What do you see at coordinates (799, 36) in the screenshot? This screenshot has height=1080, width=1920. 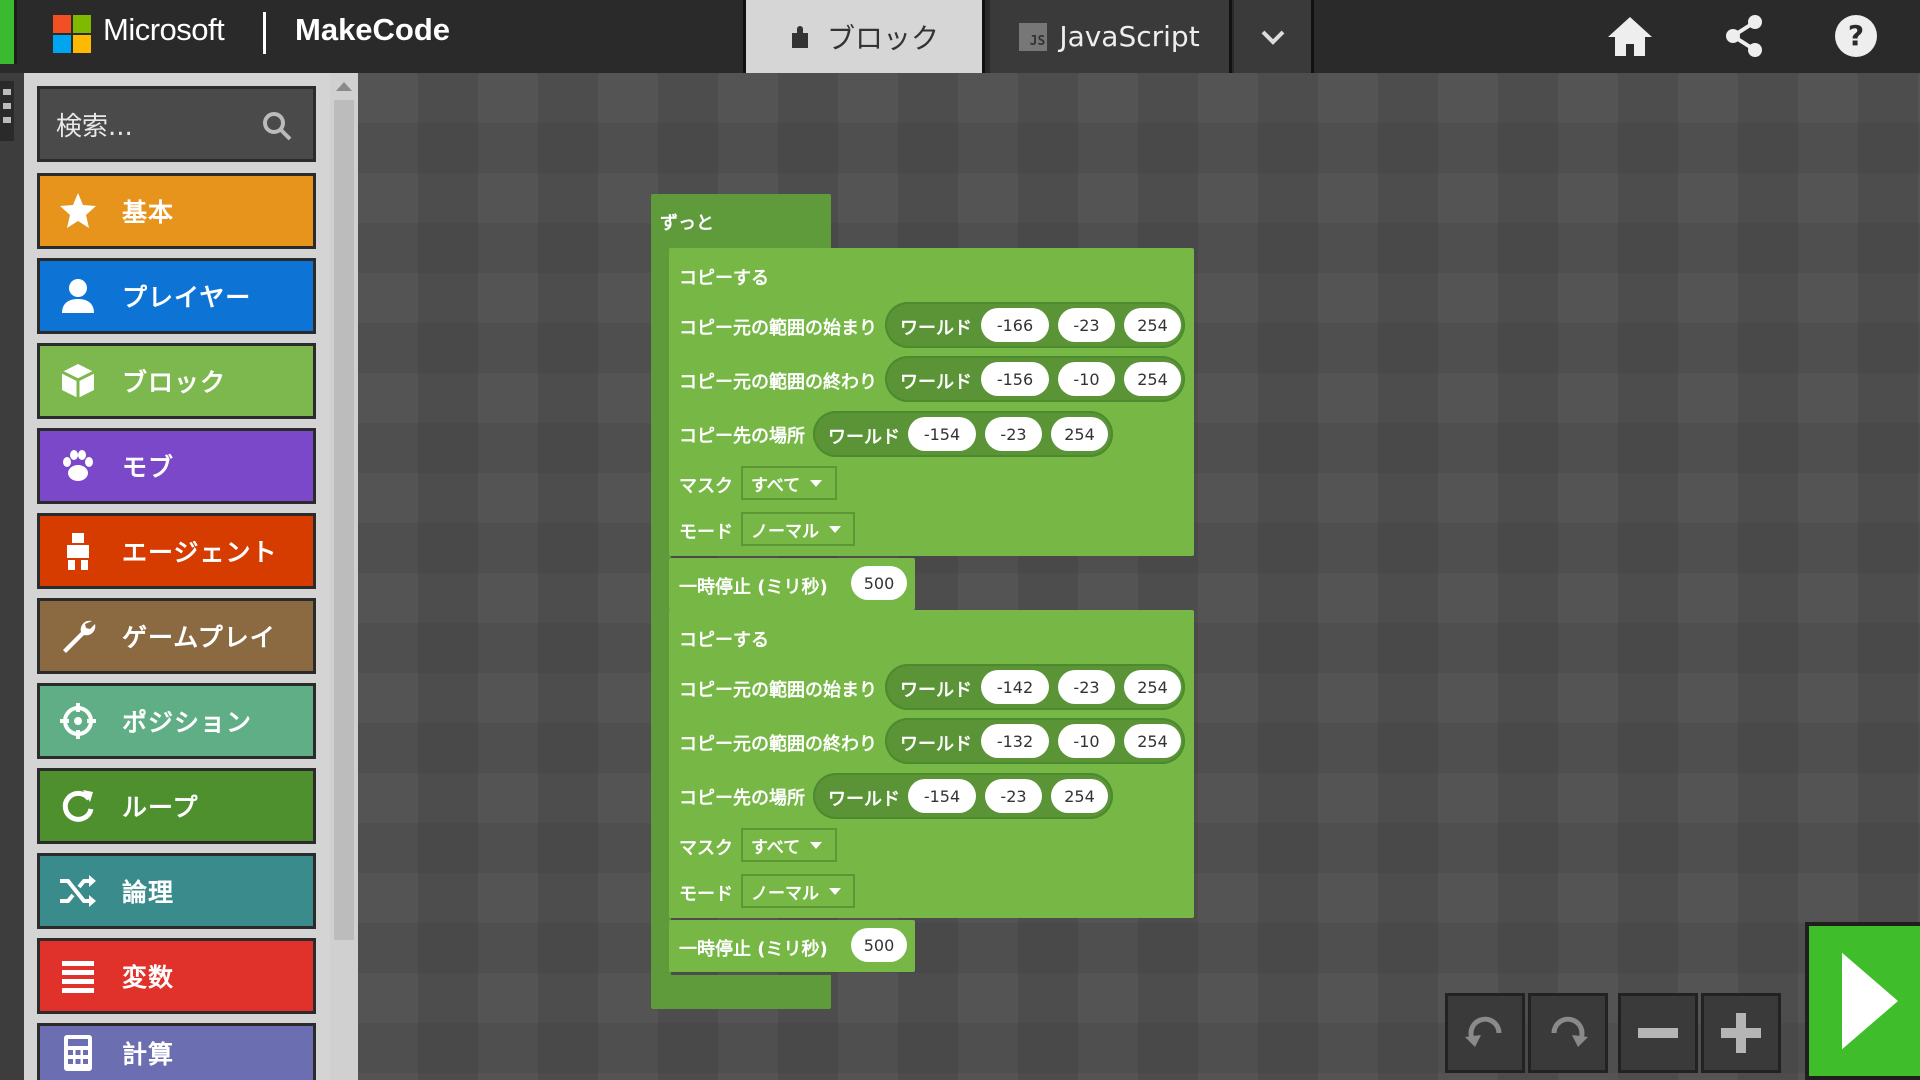 I see `puzzle-icon` at bounding box center [799, 36].